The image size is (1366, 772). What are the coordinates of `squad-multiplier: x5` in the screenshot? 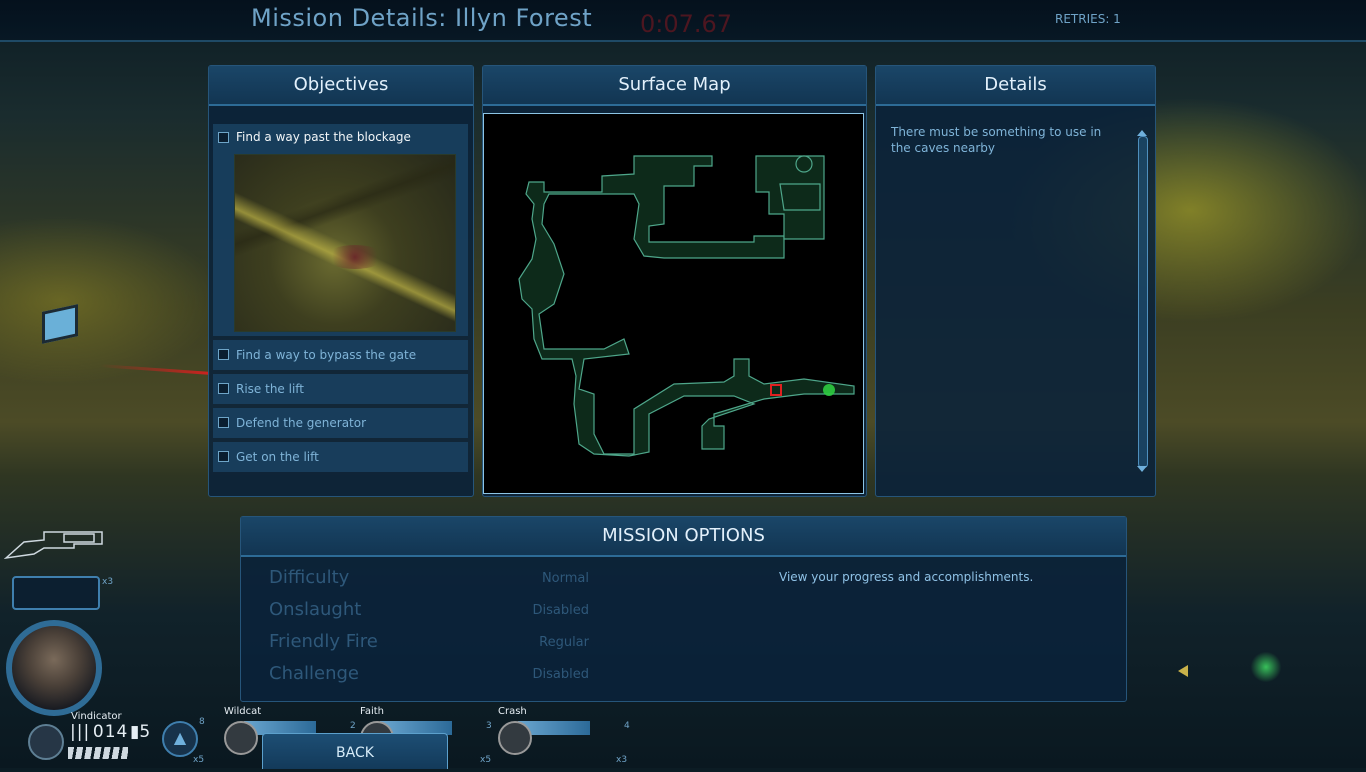 It's located at (486, 760).